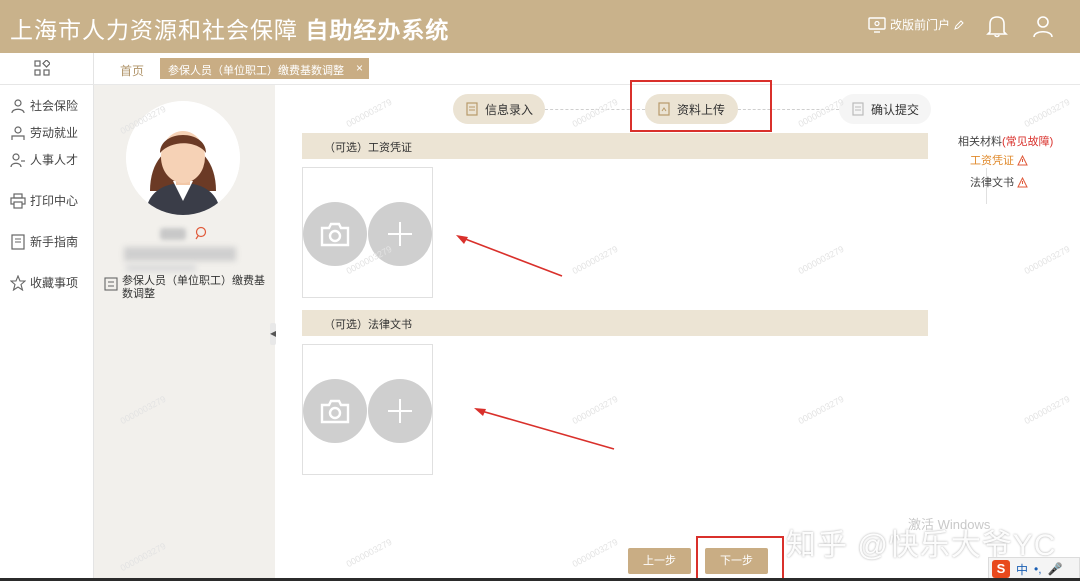 This screenshot has width=1080, height=581. Describe the element at coordinates (54, 242) in the screenshot. I see `nav-item-label: 新手指南` at that location.